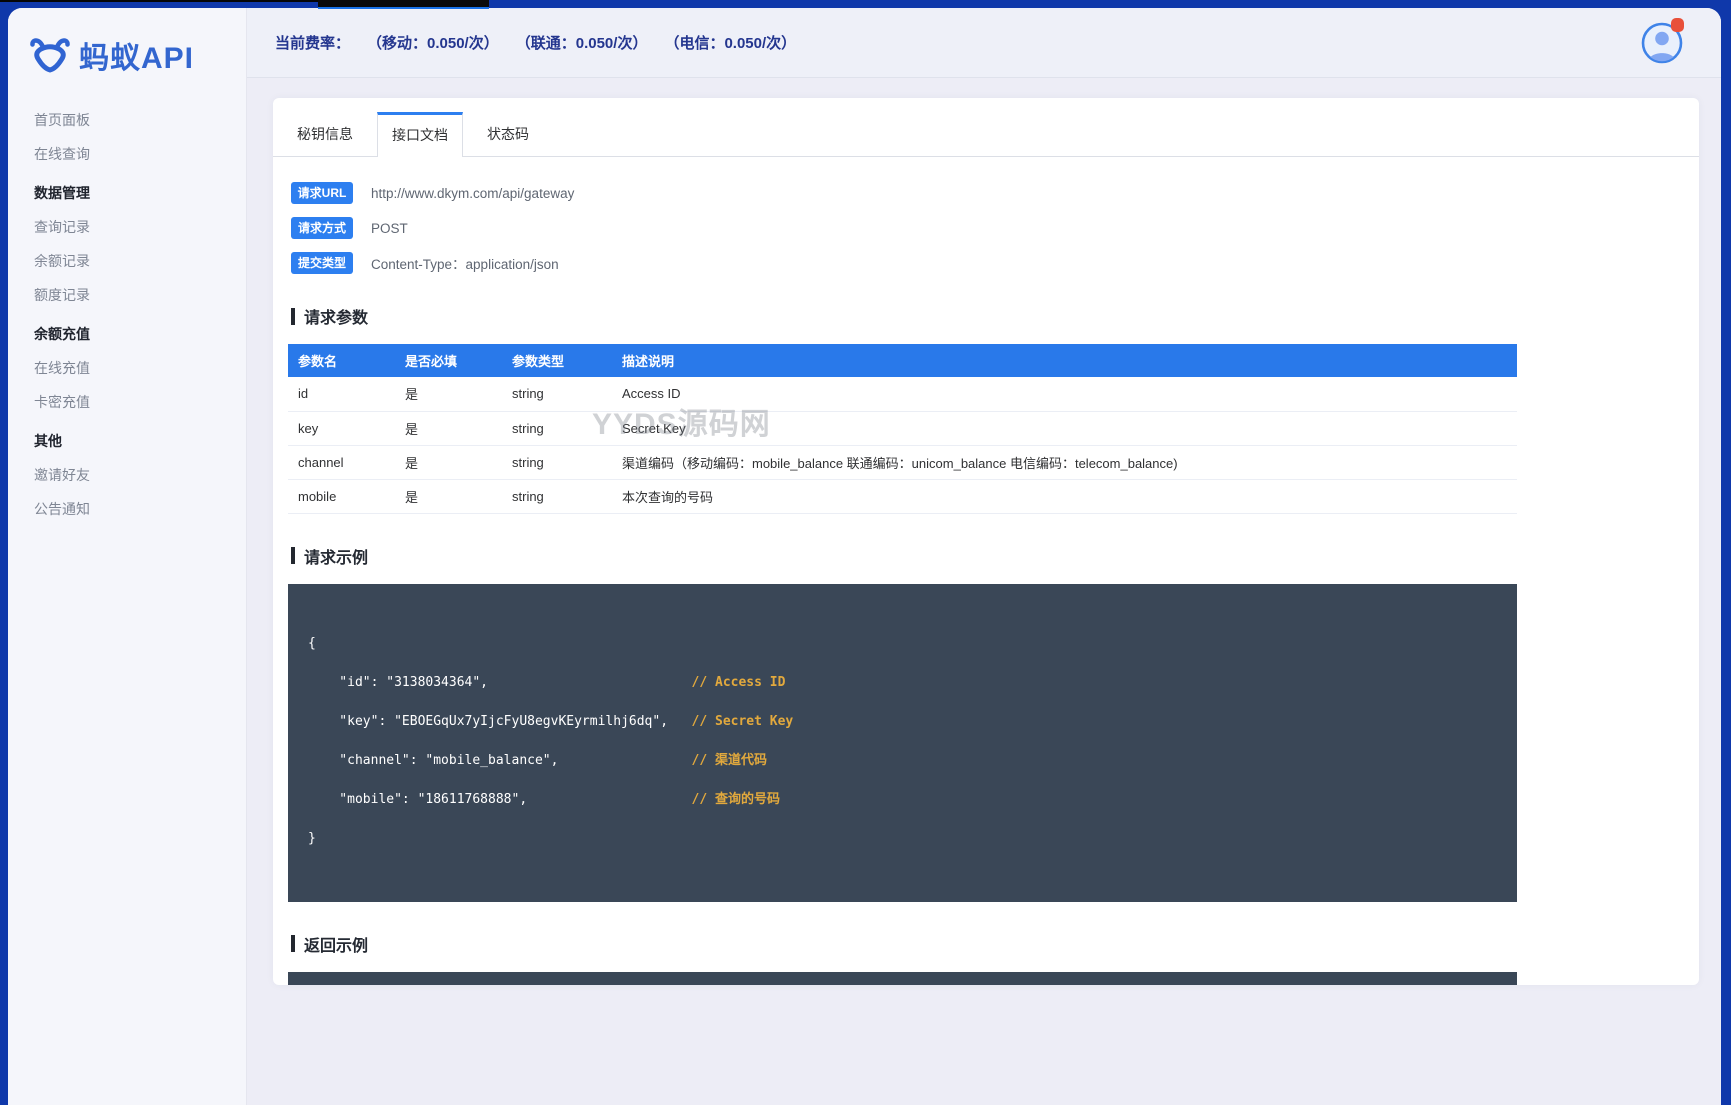 This screenshot has width=1731, height=1105. Describe the element at coordinates (127, 402) in the screenshot. I see `sidebar-item-card-recharge: 卡密充值` at that location.